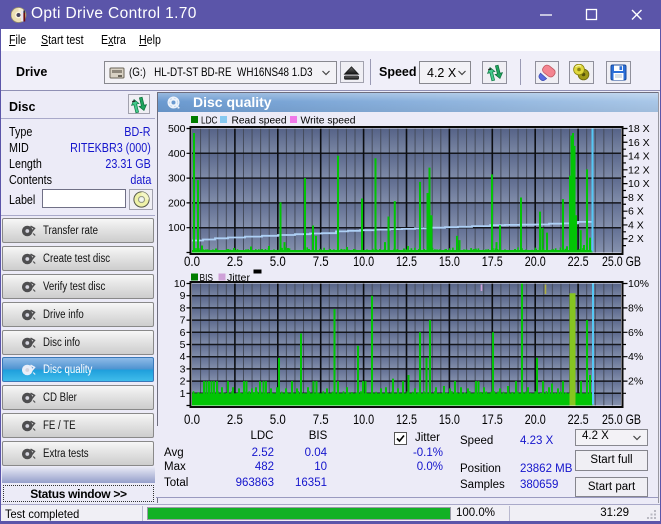 The width and height of the screenshot is (661, 524). Describe the element at coordinates (328, 121) in the screenshot. I see `svg-text: Write speed` at that location.